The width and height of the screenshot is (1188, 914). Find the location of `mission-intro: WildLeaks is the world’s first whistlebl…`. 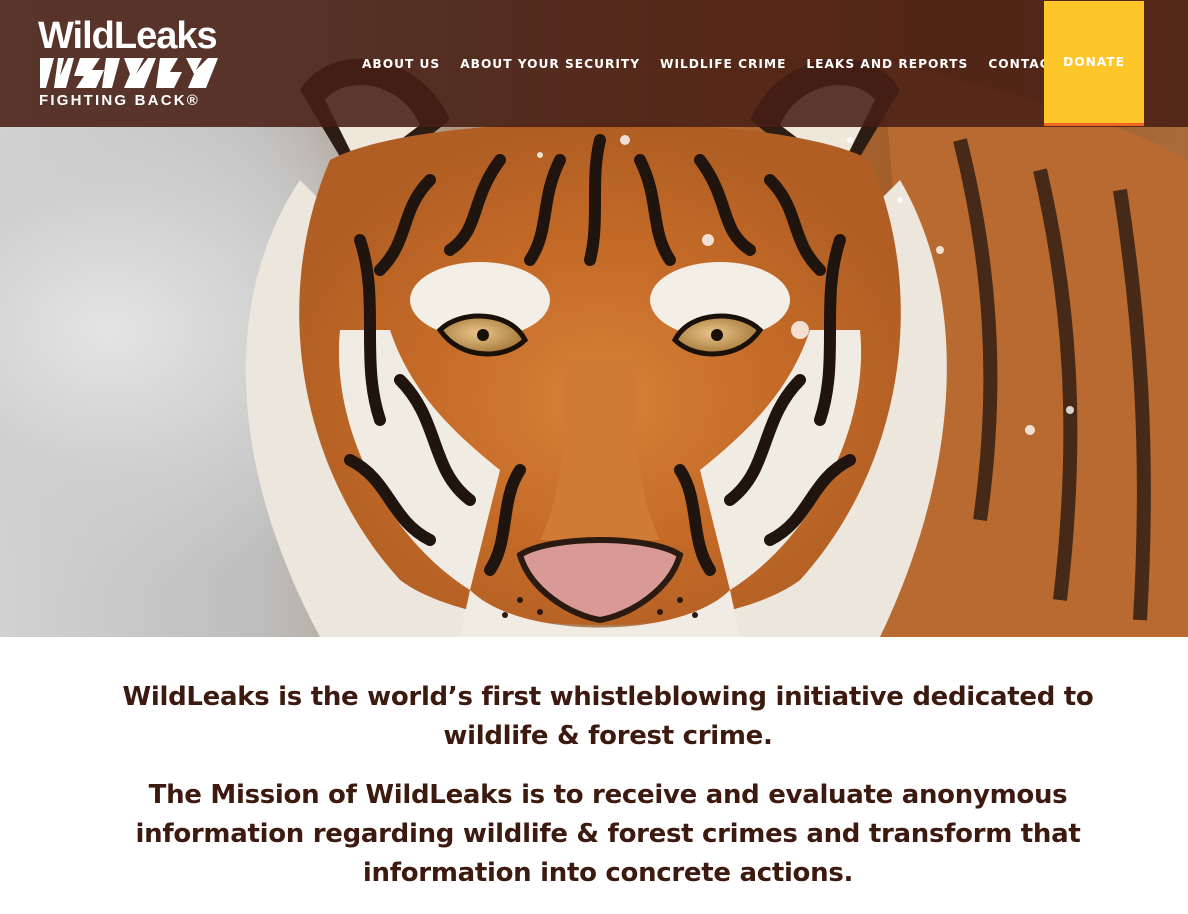

mission-intro: WildLeaks is the world’s first whistlebl… is located at coordinates (608, 716).